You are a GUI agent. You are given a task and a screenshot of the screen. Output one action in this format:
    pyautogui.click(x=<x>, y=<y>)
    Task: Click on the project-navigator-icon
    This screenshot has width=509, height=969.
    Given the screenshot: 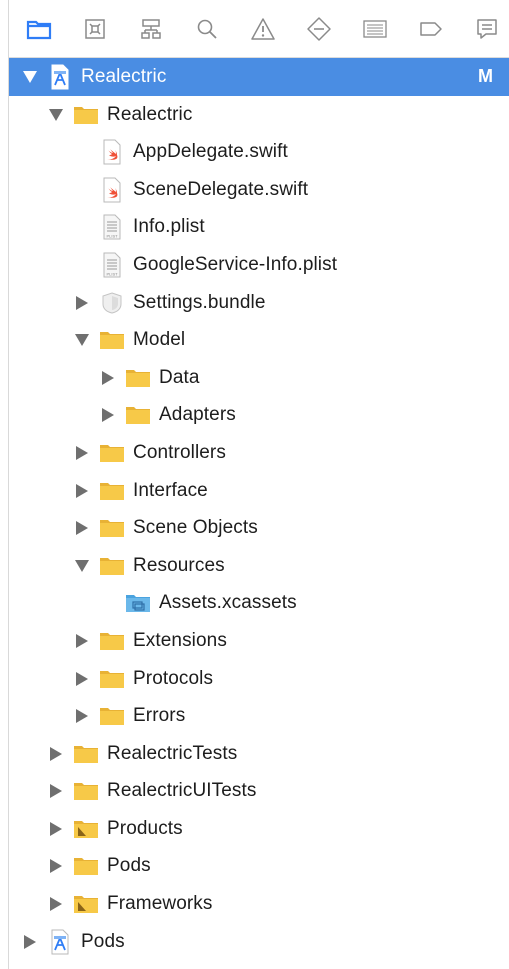 What is the action you would take?
    pyautogui.click(x=39, y=29)
    